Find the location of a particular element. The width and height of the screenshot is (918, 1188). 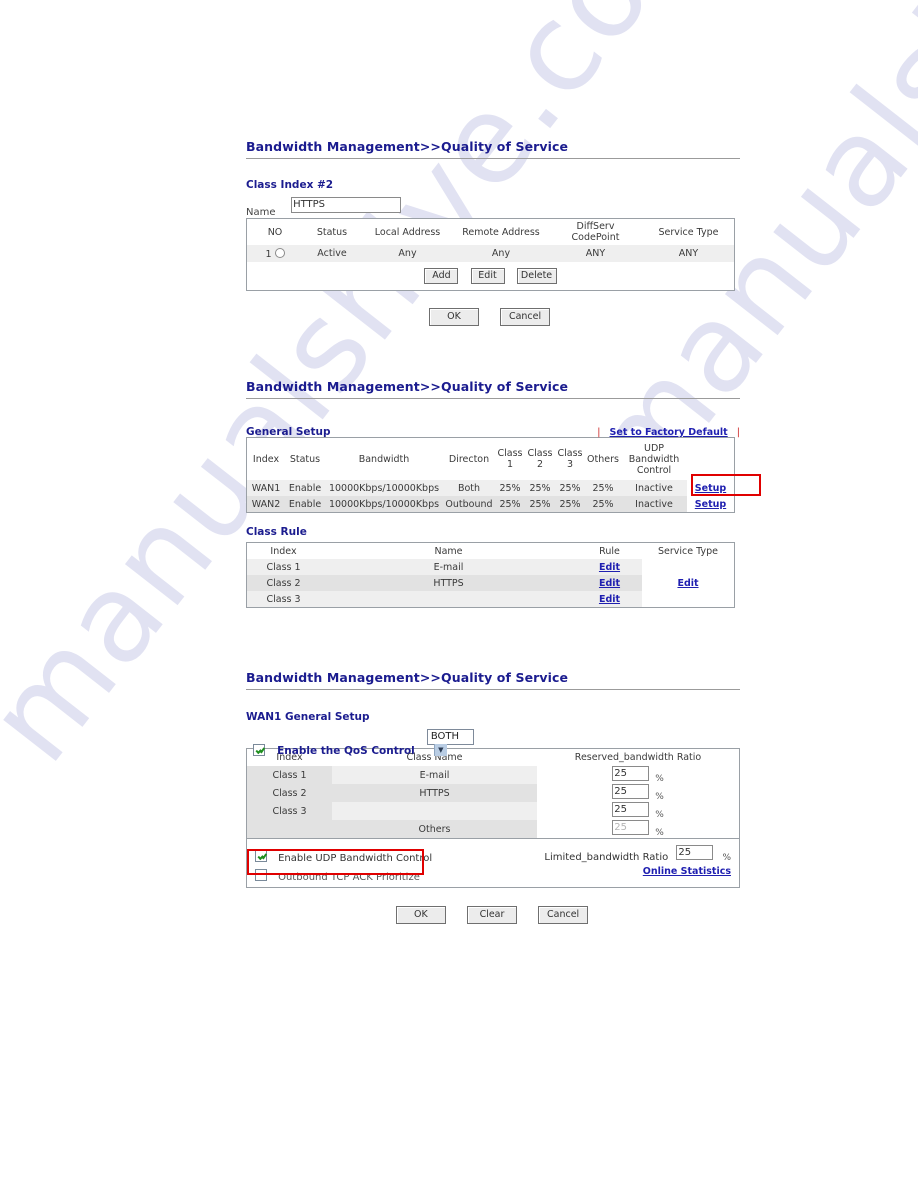

others-ratio-unit: % is located at coordinates (659, 833).